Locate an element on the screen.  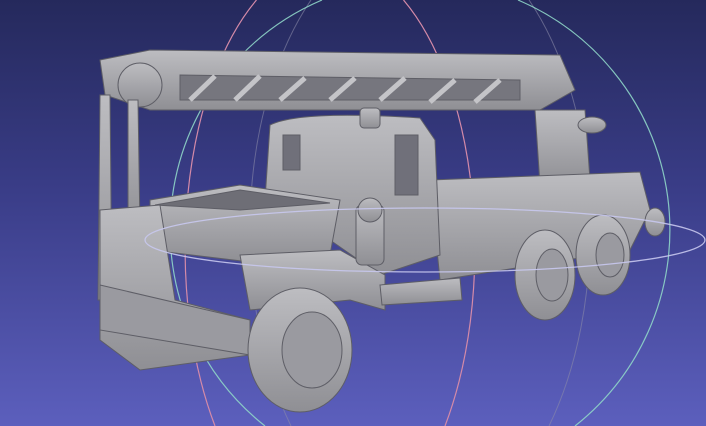
cab-beacon is located at coordinates (370, 118).